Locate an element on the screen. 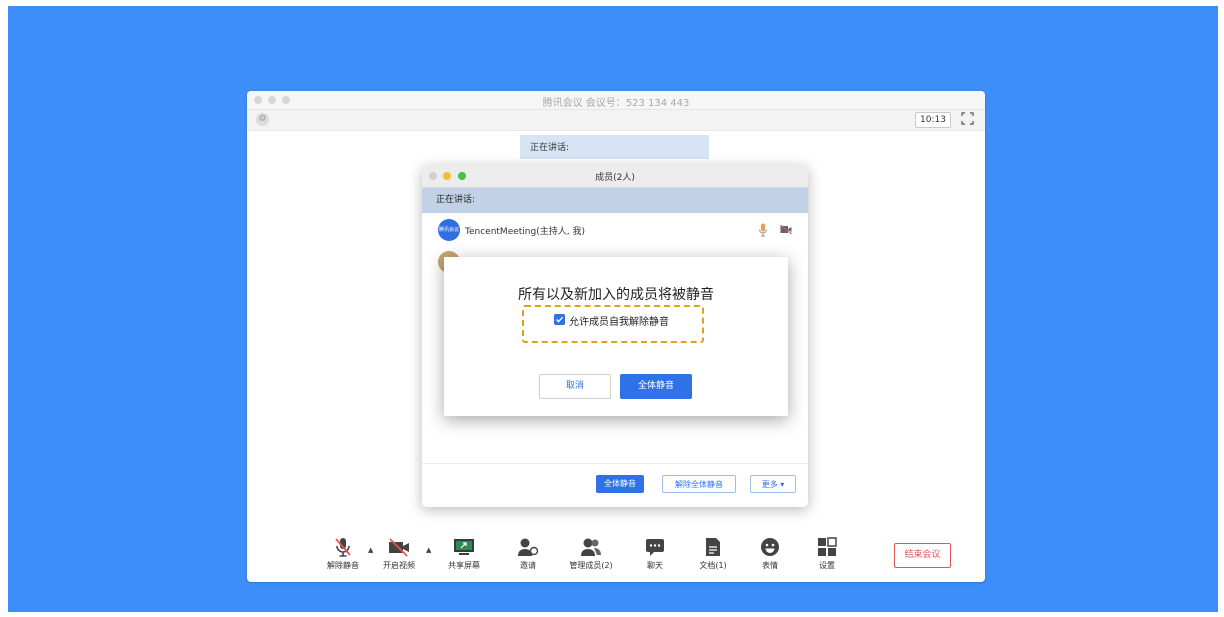 The image size is (1224, 617). members-icon is located at coordinates (591, 547).